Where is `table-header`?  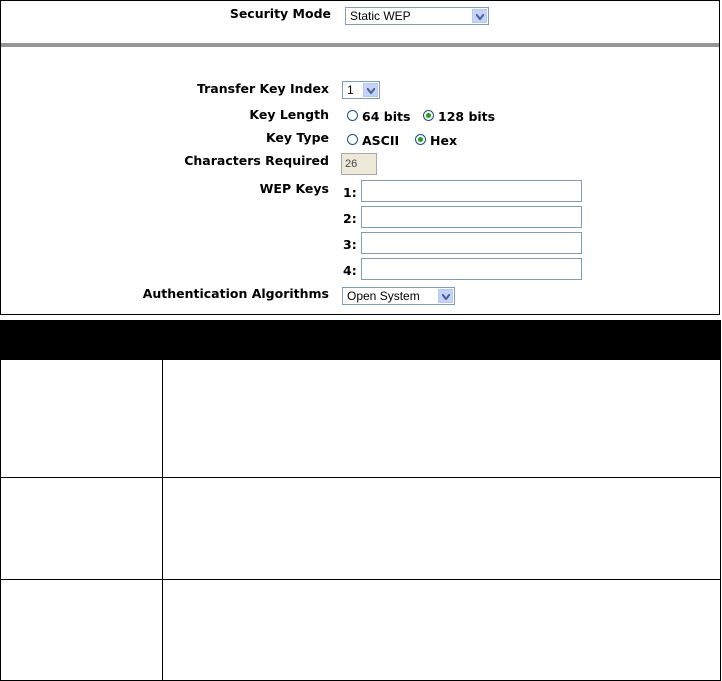
table-header is located at coordinates (360, 340).